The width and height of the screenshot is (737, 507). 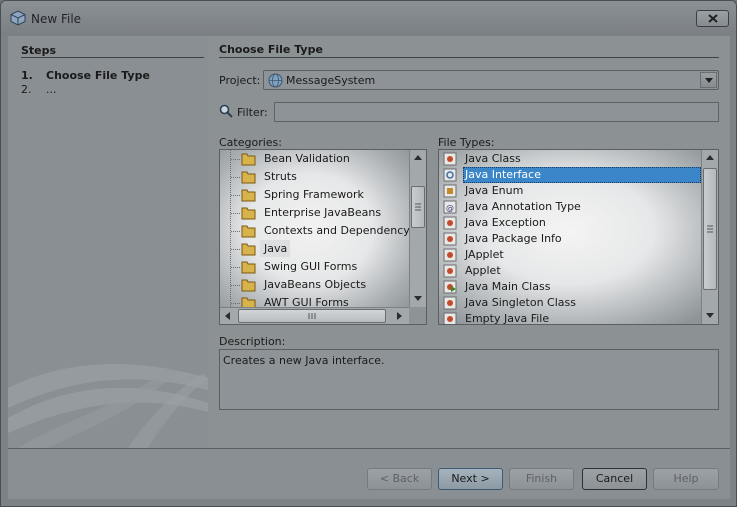 What do you see at coordinates (450, 191) in the screenshot?
I see `java-enum-icon` at bounding box center [450, 191].